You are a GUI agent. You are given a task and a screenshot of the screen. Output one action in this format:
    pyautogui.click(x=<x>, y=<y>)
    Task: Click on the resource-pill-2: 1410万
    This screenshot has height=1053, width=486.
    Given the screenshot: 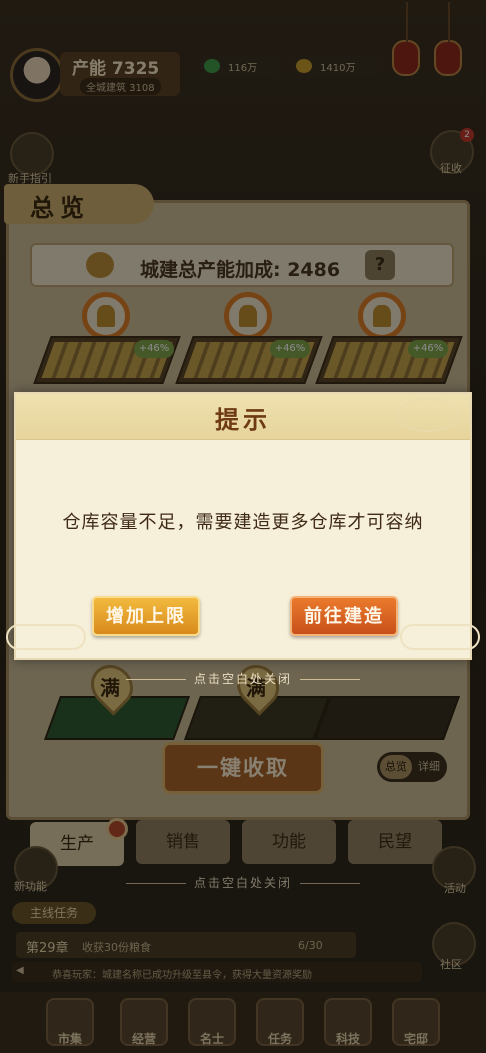 What is the action you would take?
    pyautogui.click(x=335, y=66)
    